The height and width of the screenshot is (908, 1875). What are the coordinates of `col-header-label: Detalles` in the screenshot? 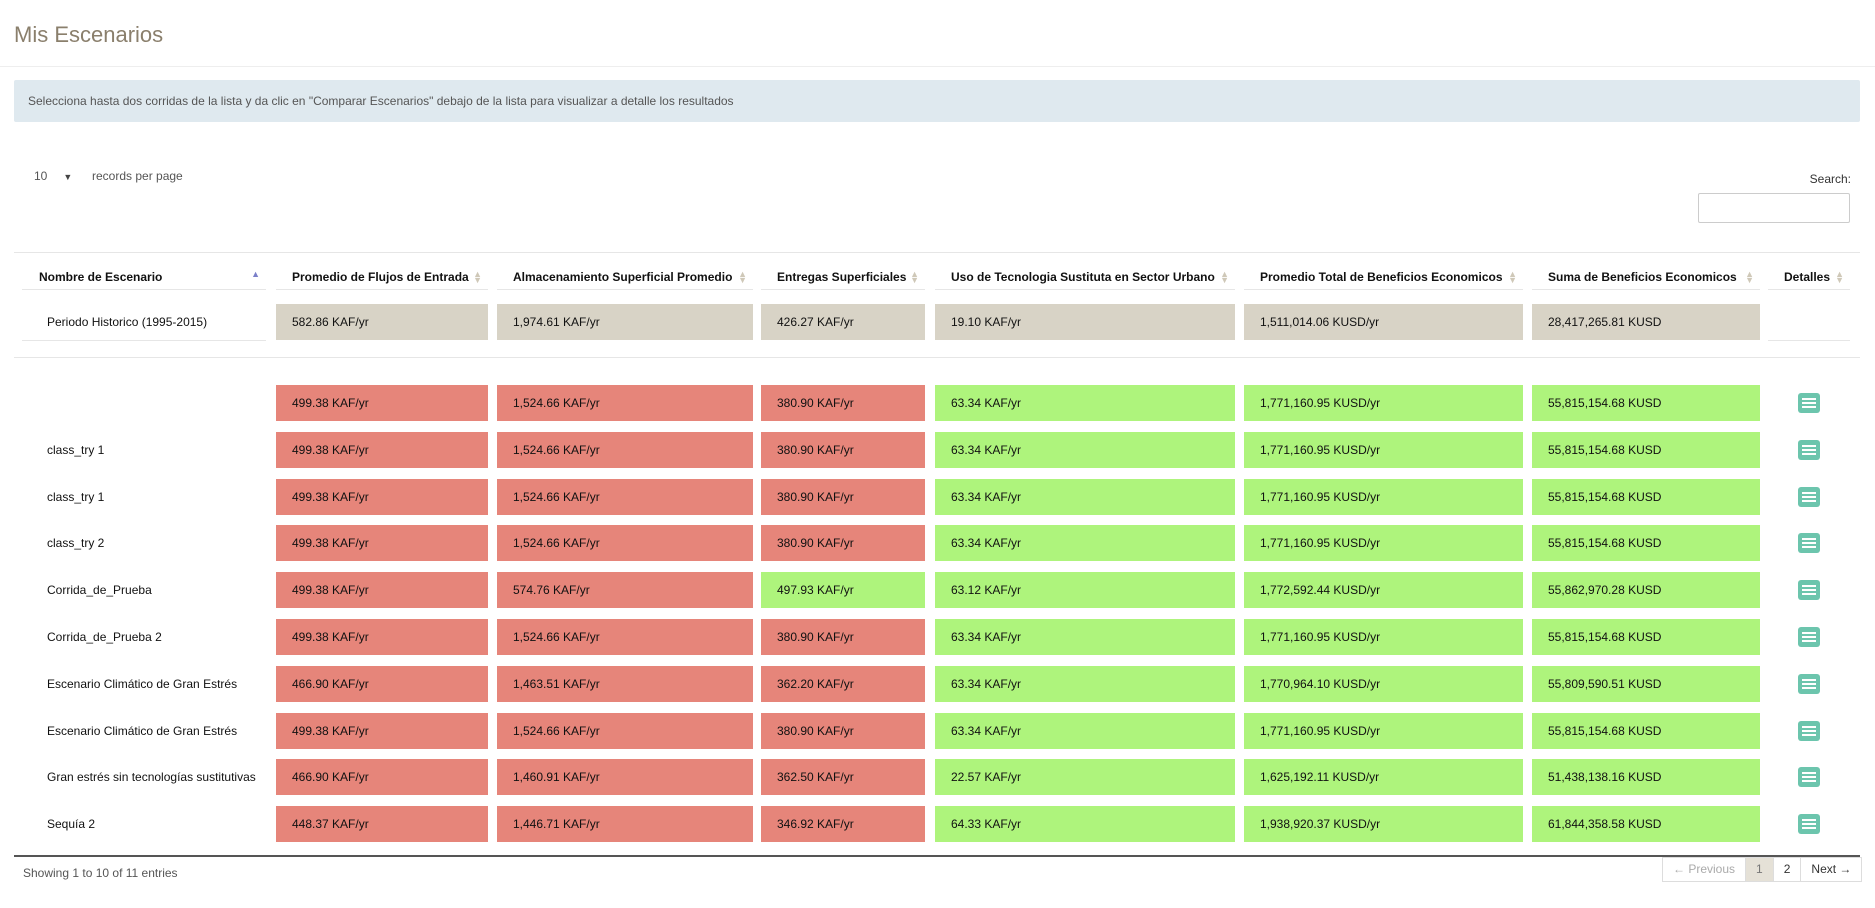 It's located at (1807, 276).